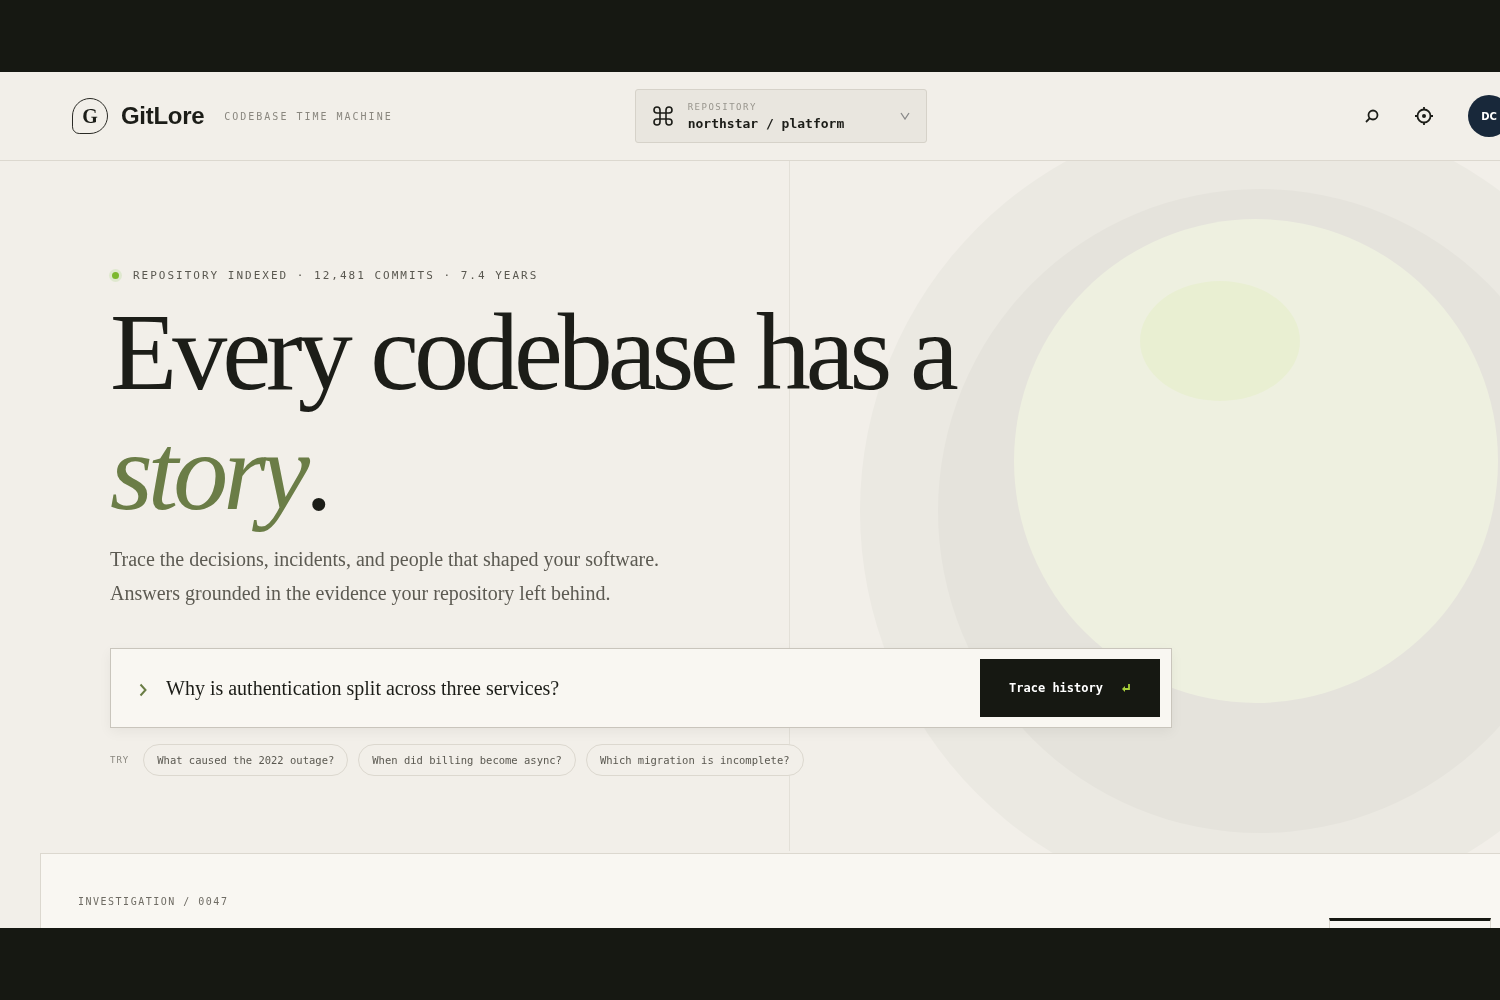 This screenshot has height=1000, width=1500. Describe the element at coordinates (163, 116) in the screenshot. I see `brand-name: GitLore` at that location.